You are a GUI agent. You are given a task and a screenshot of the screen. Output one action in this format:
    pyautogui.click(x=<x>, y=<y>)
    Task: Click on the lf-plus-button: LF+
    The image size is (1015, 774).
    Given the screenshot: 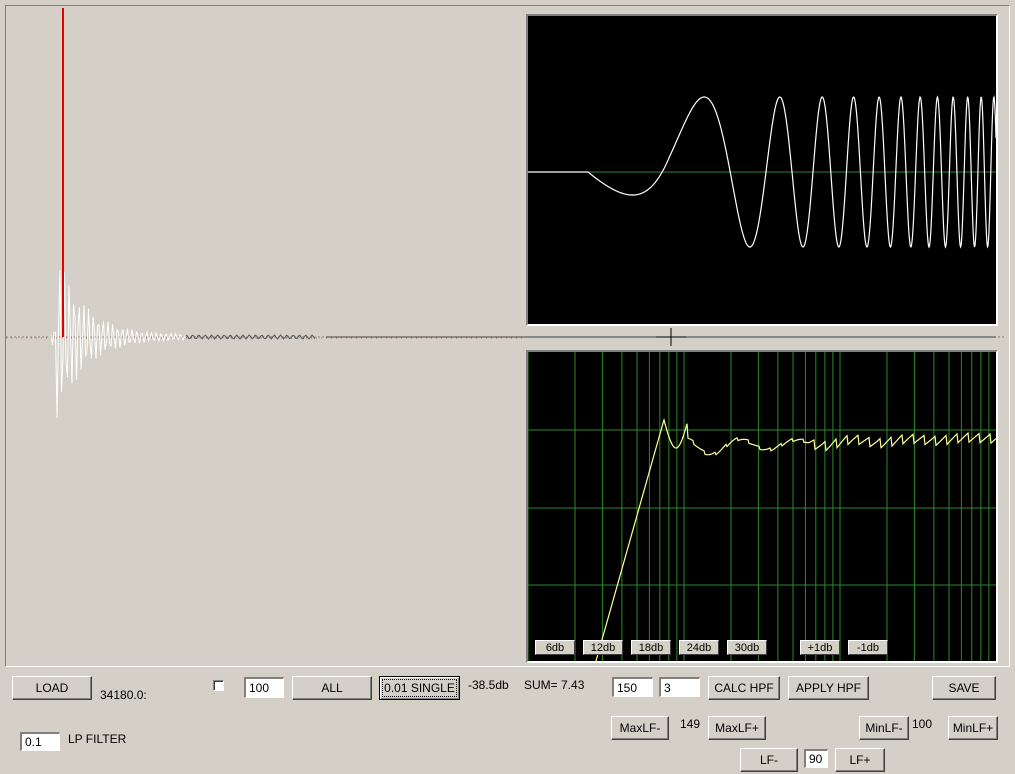 What is the action you would take?
    pyautogui.click(x=860, y=760)
    